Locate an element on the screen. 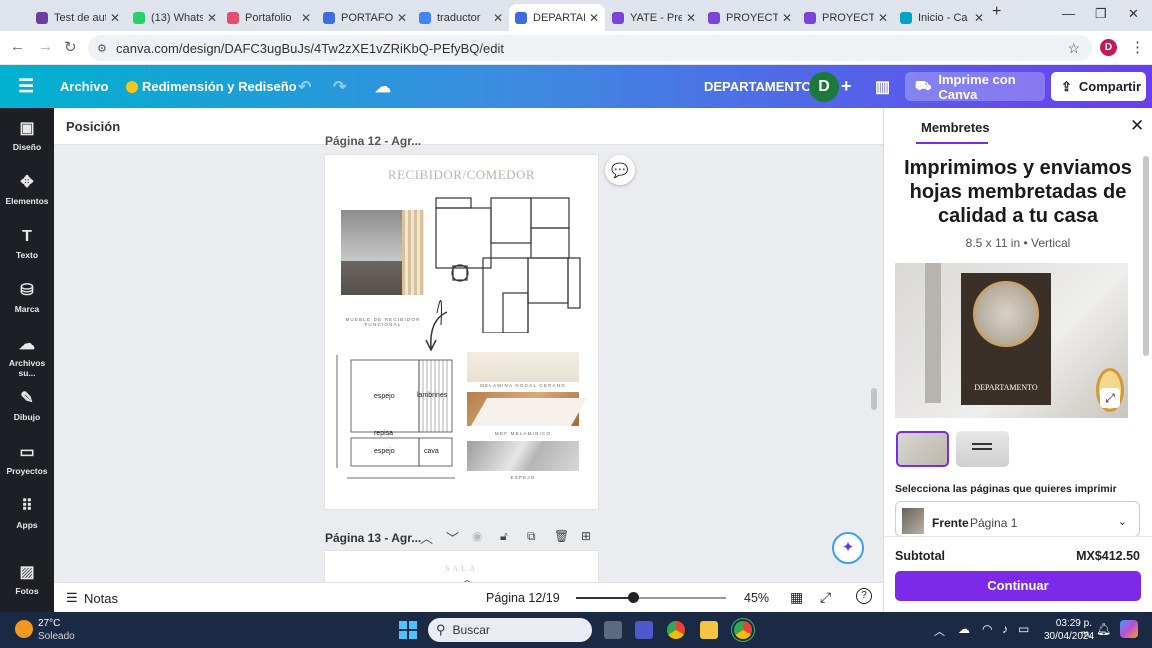  furniture-photo is located at coordinates (382, 252).